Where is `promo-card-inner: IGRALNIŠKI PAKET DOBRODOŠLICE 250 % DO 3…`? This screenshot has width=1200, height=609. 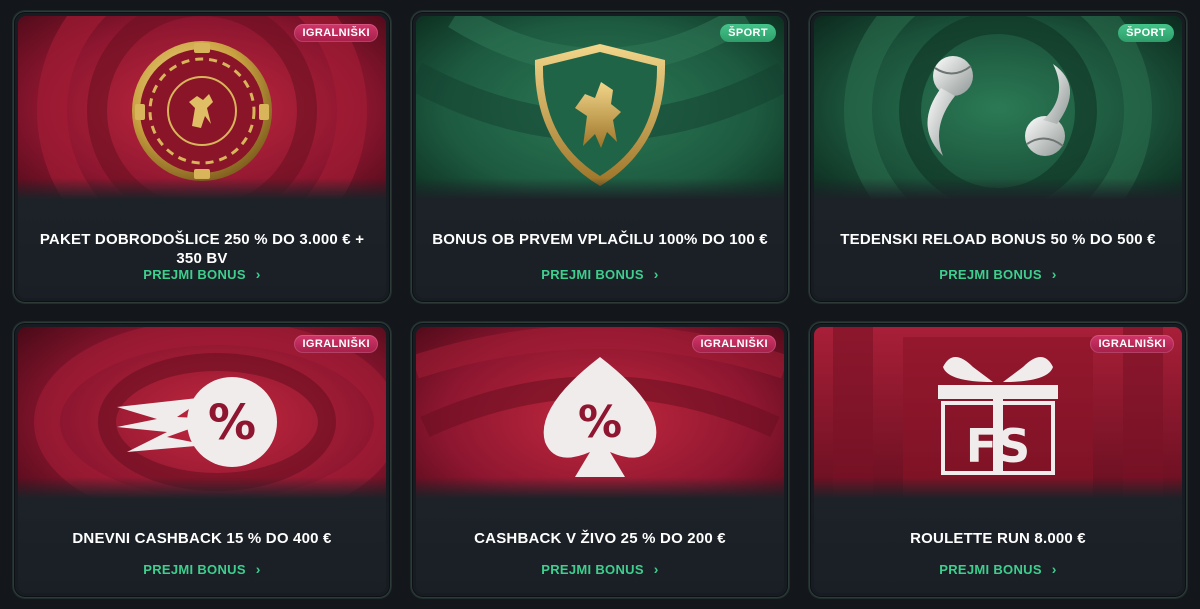
promo-card-inner: IGRALNIŠKI PAKET DOBRODOŠLICE 250 % DO 3… is located at coordinates (202, 157).